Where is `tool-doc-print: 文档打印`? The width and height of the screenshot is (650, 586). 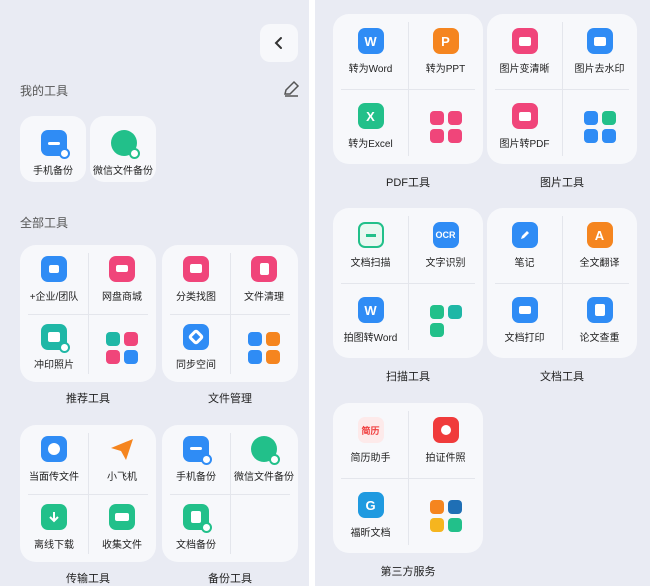
tool-doc-print: 文档打印 is located at coordinates (524, 320).